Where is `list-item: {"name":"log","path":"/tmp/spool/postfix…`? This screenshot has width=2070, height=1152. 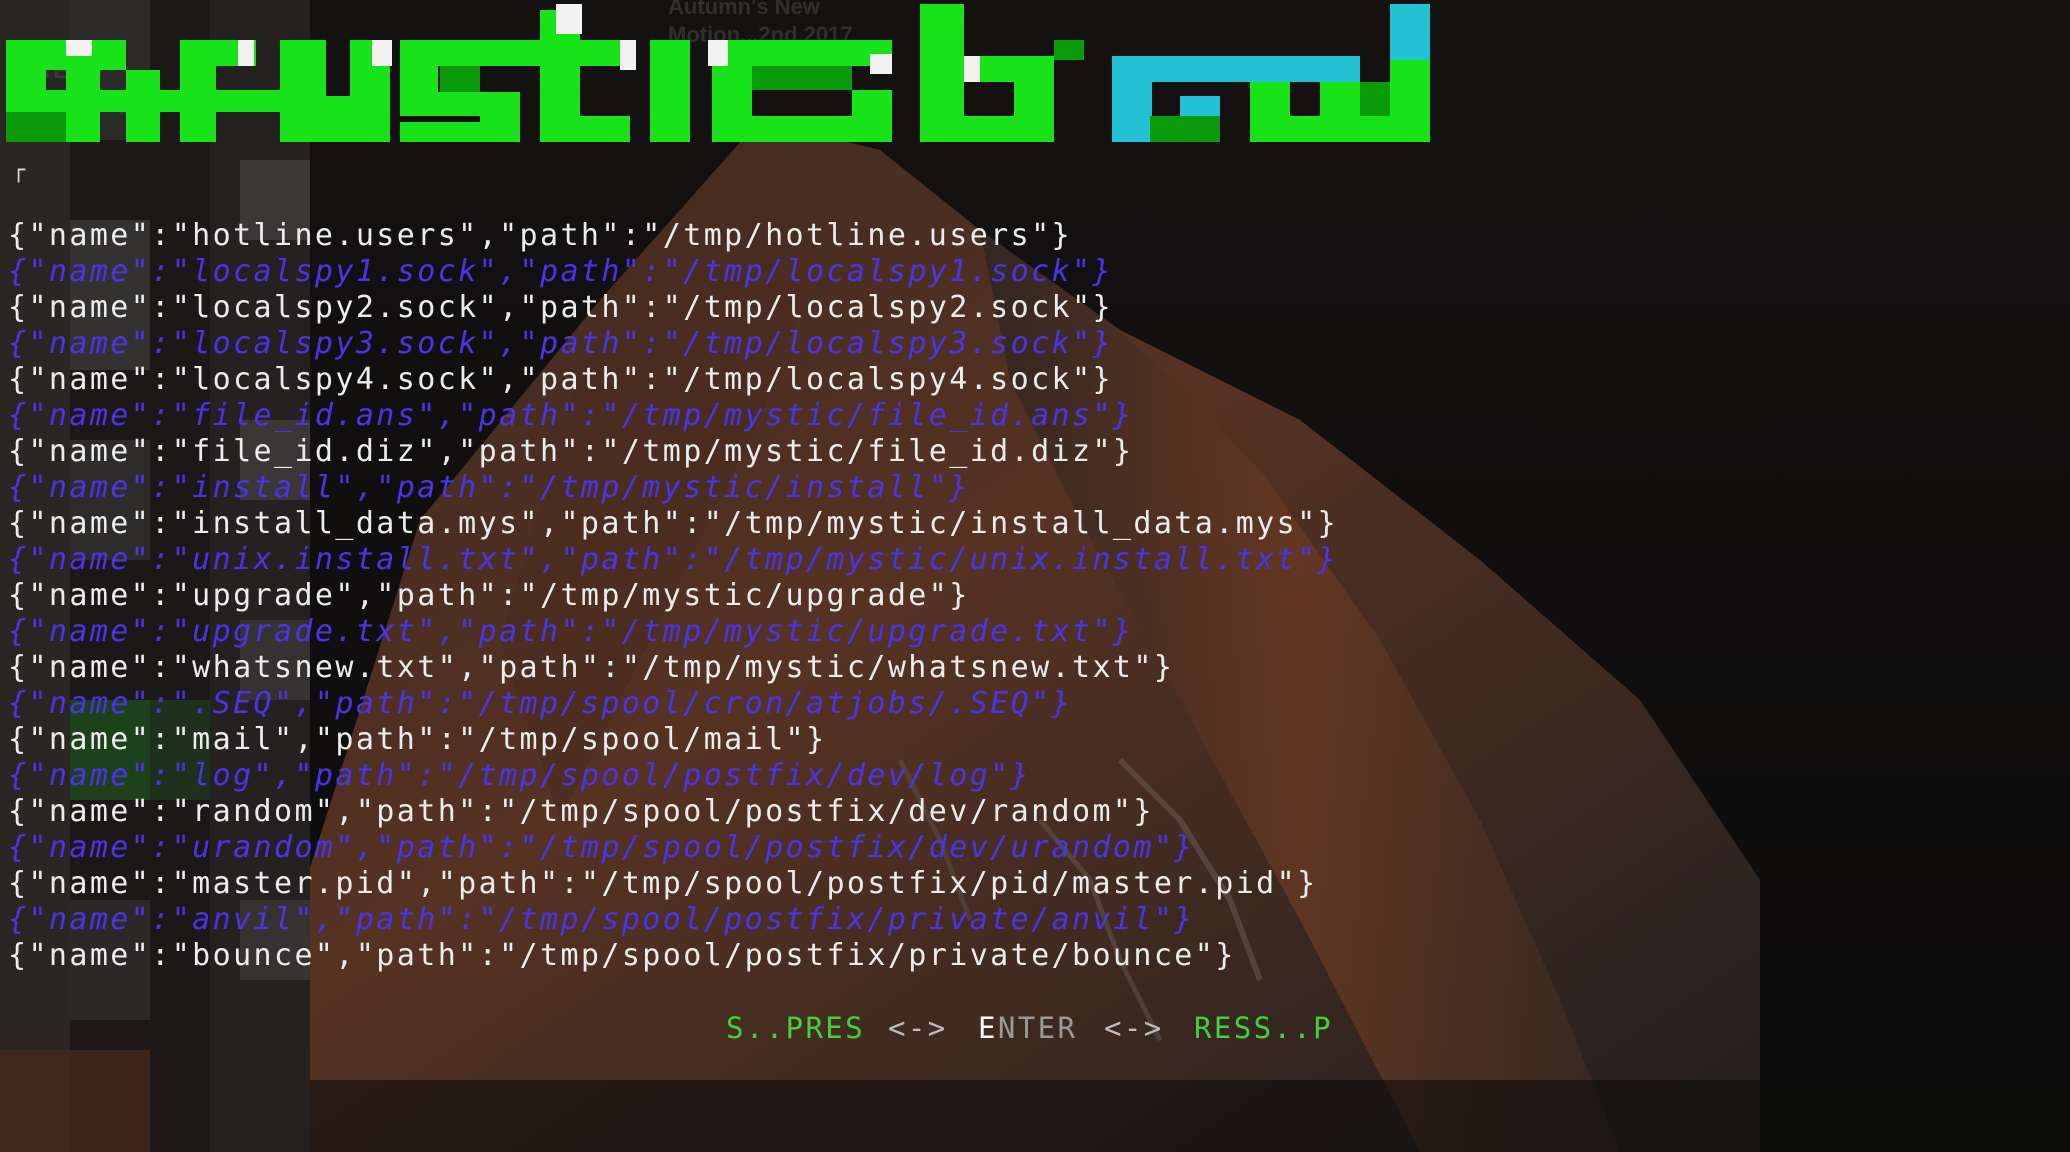 list-item: {"name":"log","path":"/tmp/spool/postfix… is located at coordinates (673, 776).